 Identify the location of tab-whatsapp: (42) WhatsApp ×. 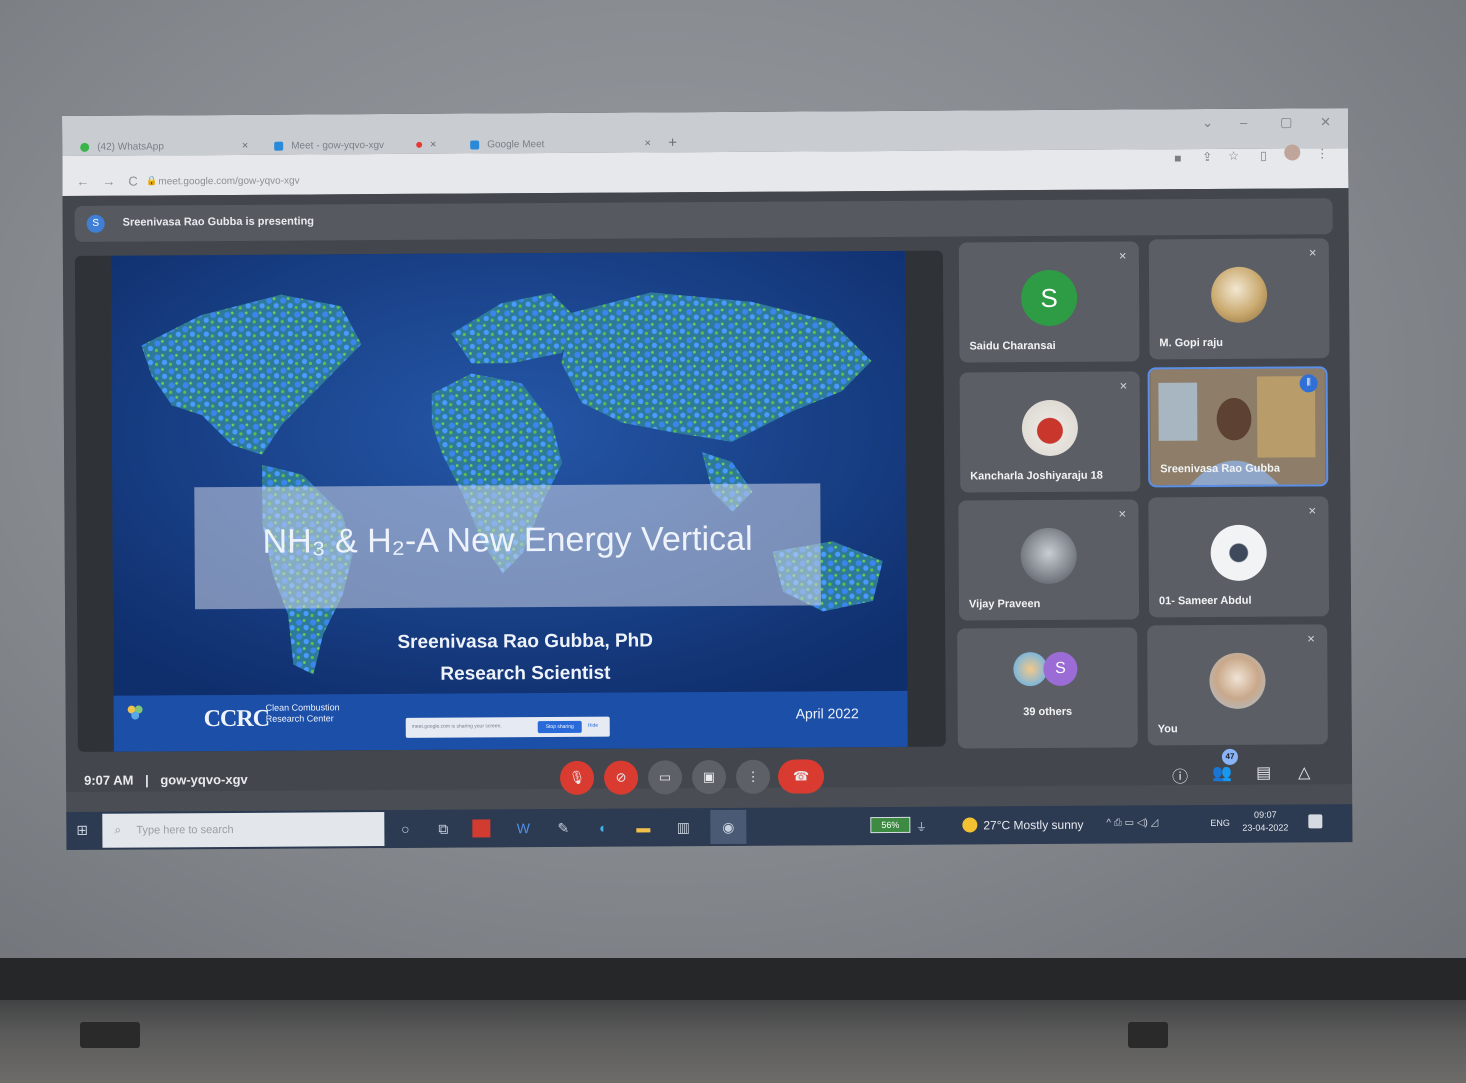
(164, 146).